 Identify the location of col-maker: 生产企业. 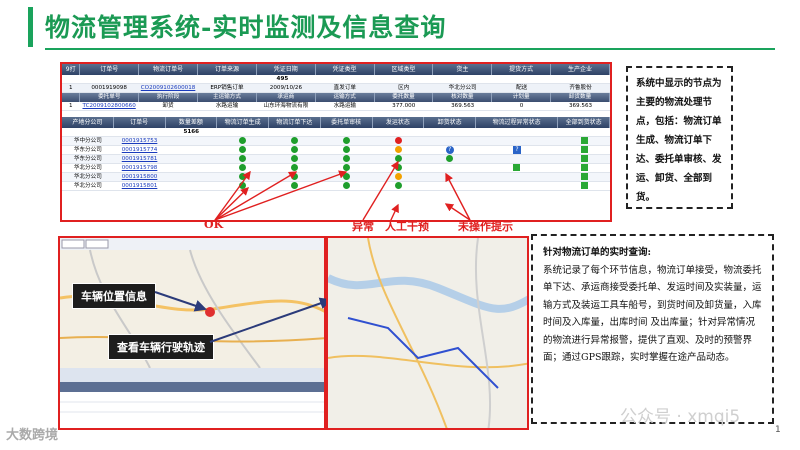
(580, 69).